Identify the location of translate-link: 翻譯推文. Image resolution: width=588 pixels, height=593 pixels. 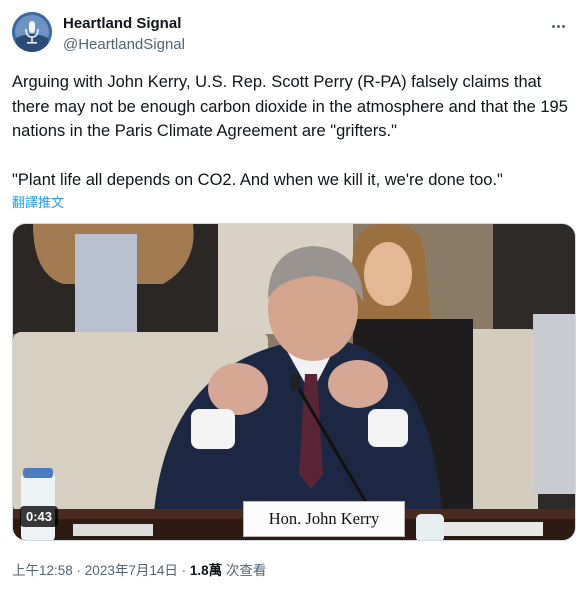
(38, 201).